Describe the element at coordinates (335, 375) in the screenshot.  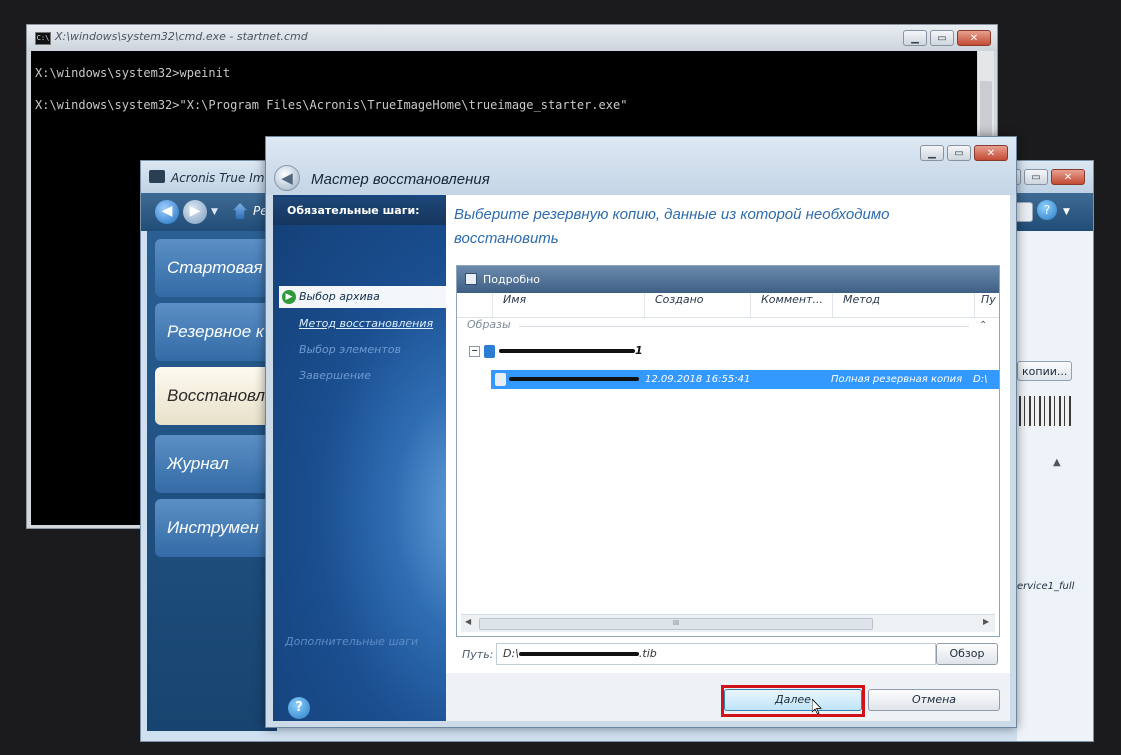
I see `step-finish: Завершение` at that location.